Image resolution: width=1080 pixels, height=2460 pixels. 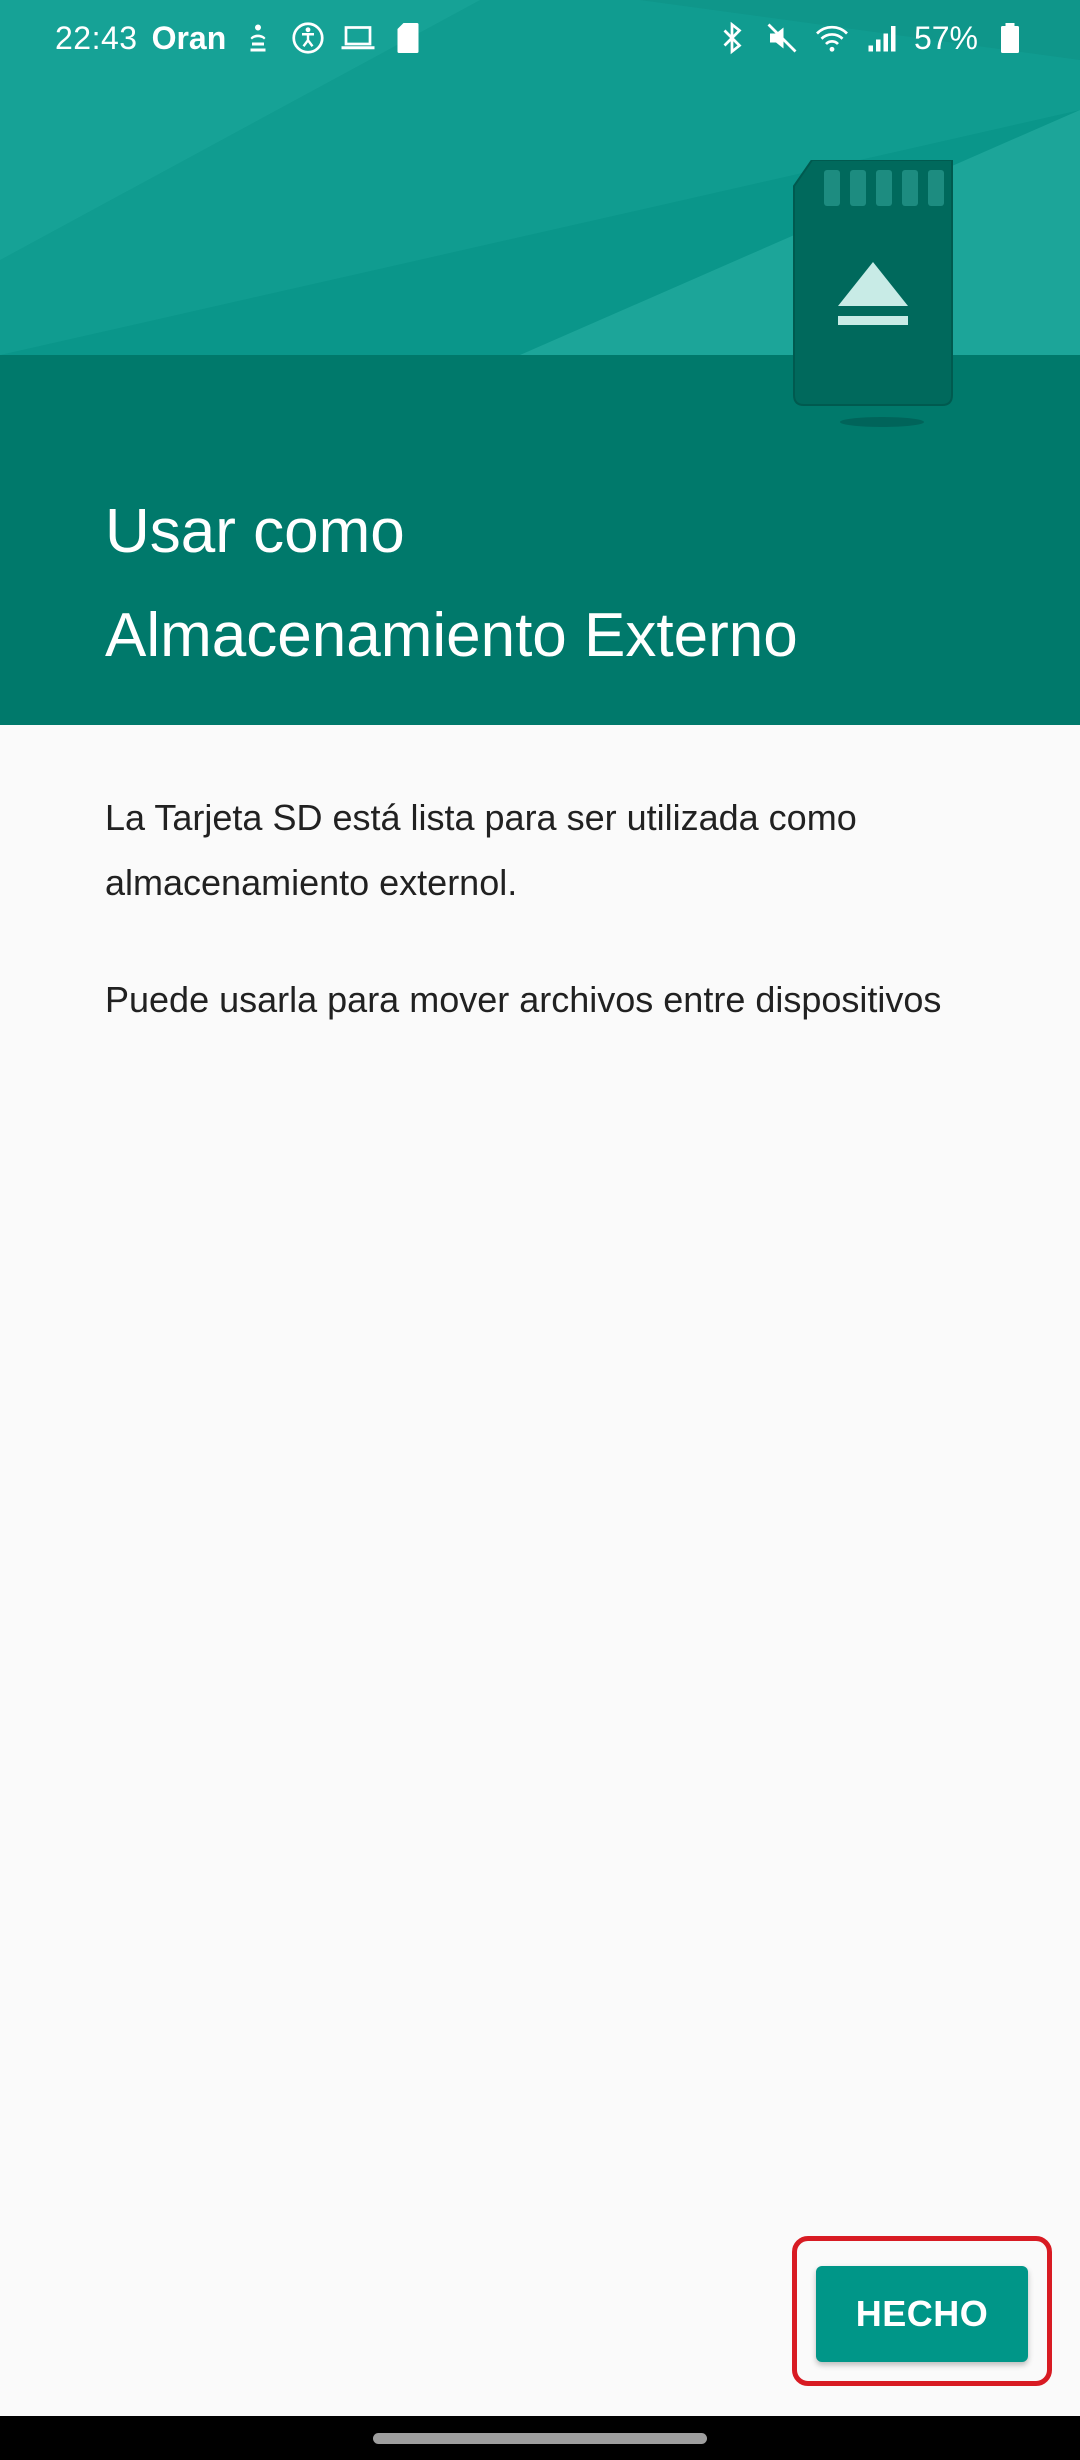 I want to click on status-bar-left: 22:43 Oran, so click(x=240, y=38).